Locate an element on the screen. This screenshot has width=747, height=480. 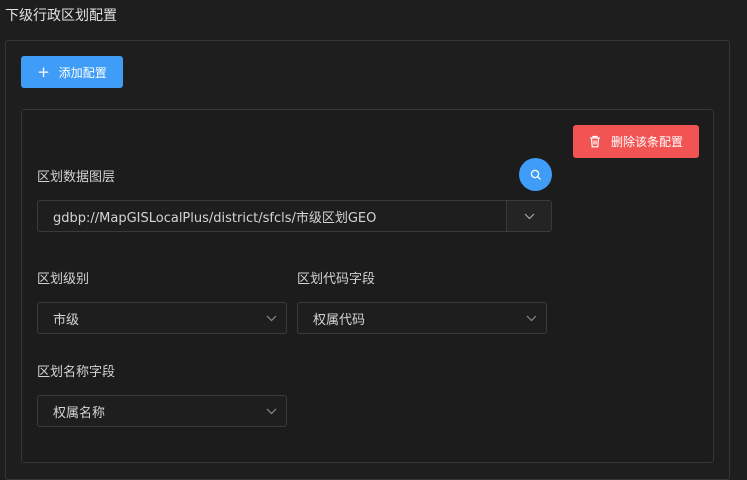
layer-search-button is located at coordinates (535, 174).